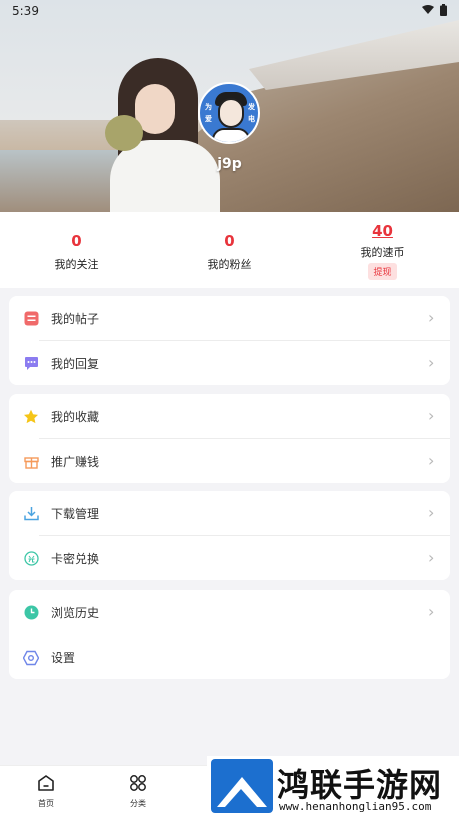  I want to click on reply-icon, so click(31, 364).